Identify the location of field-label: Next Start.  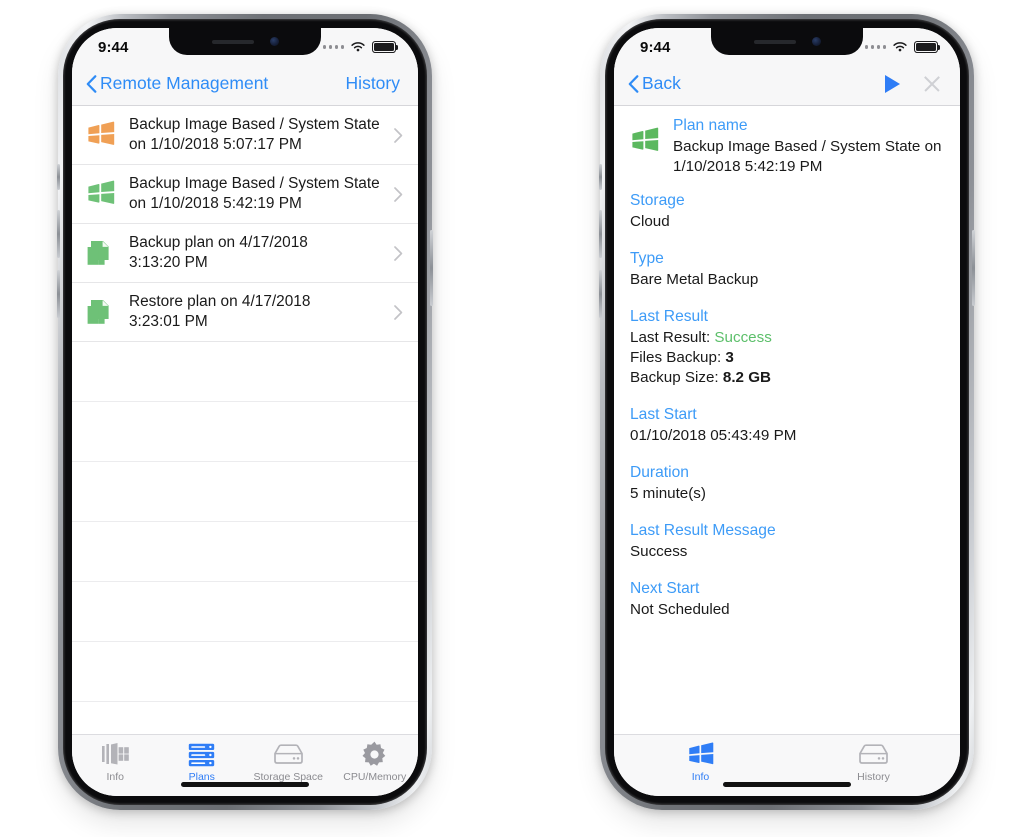
(665, 589).